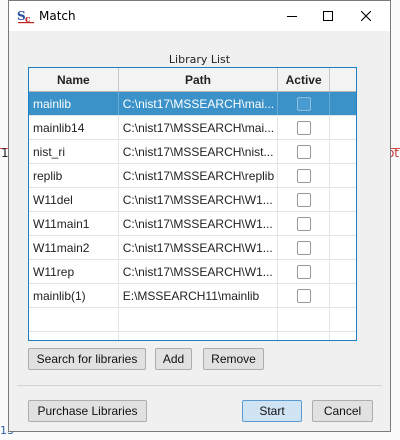  I want to click on column-header-filler, so click(343, 79).